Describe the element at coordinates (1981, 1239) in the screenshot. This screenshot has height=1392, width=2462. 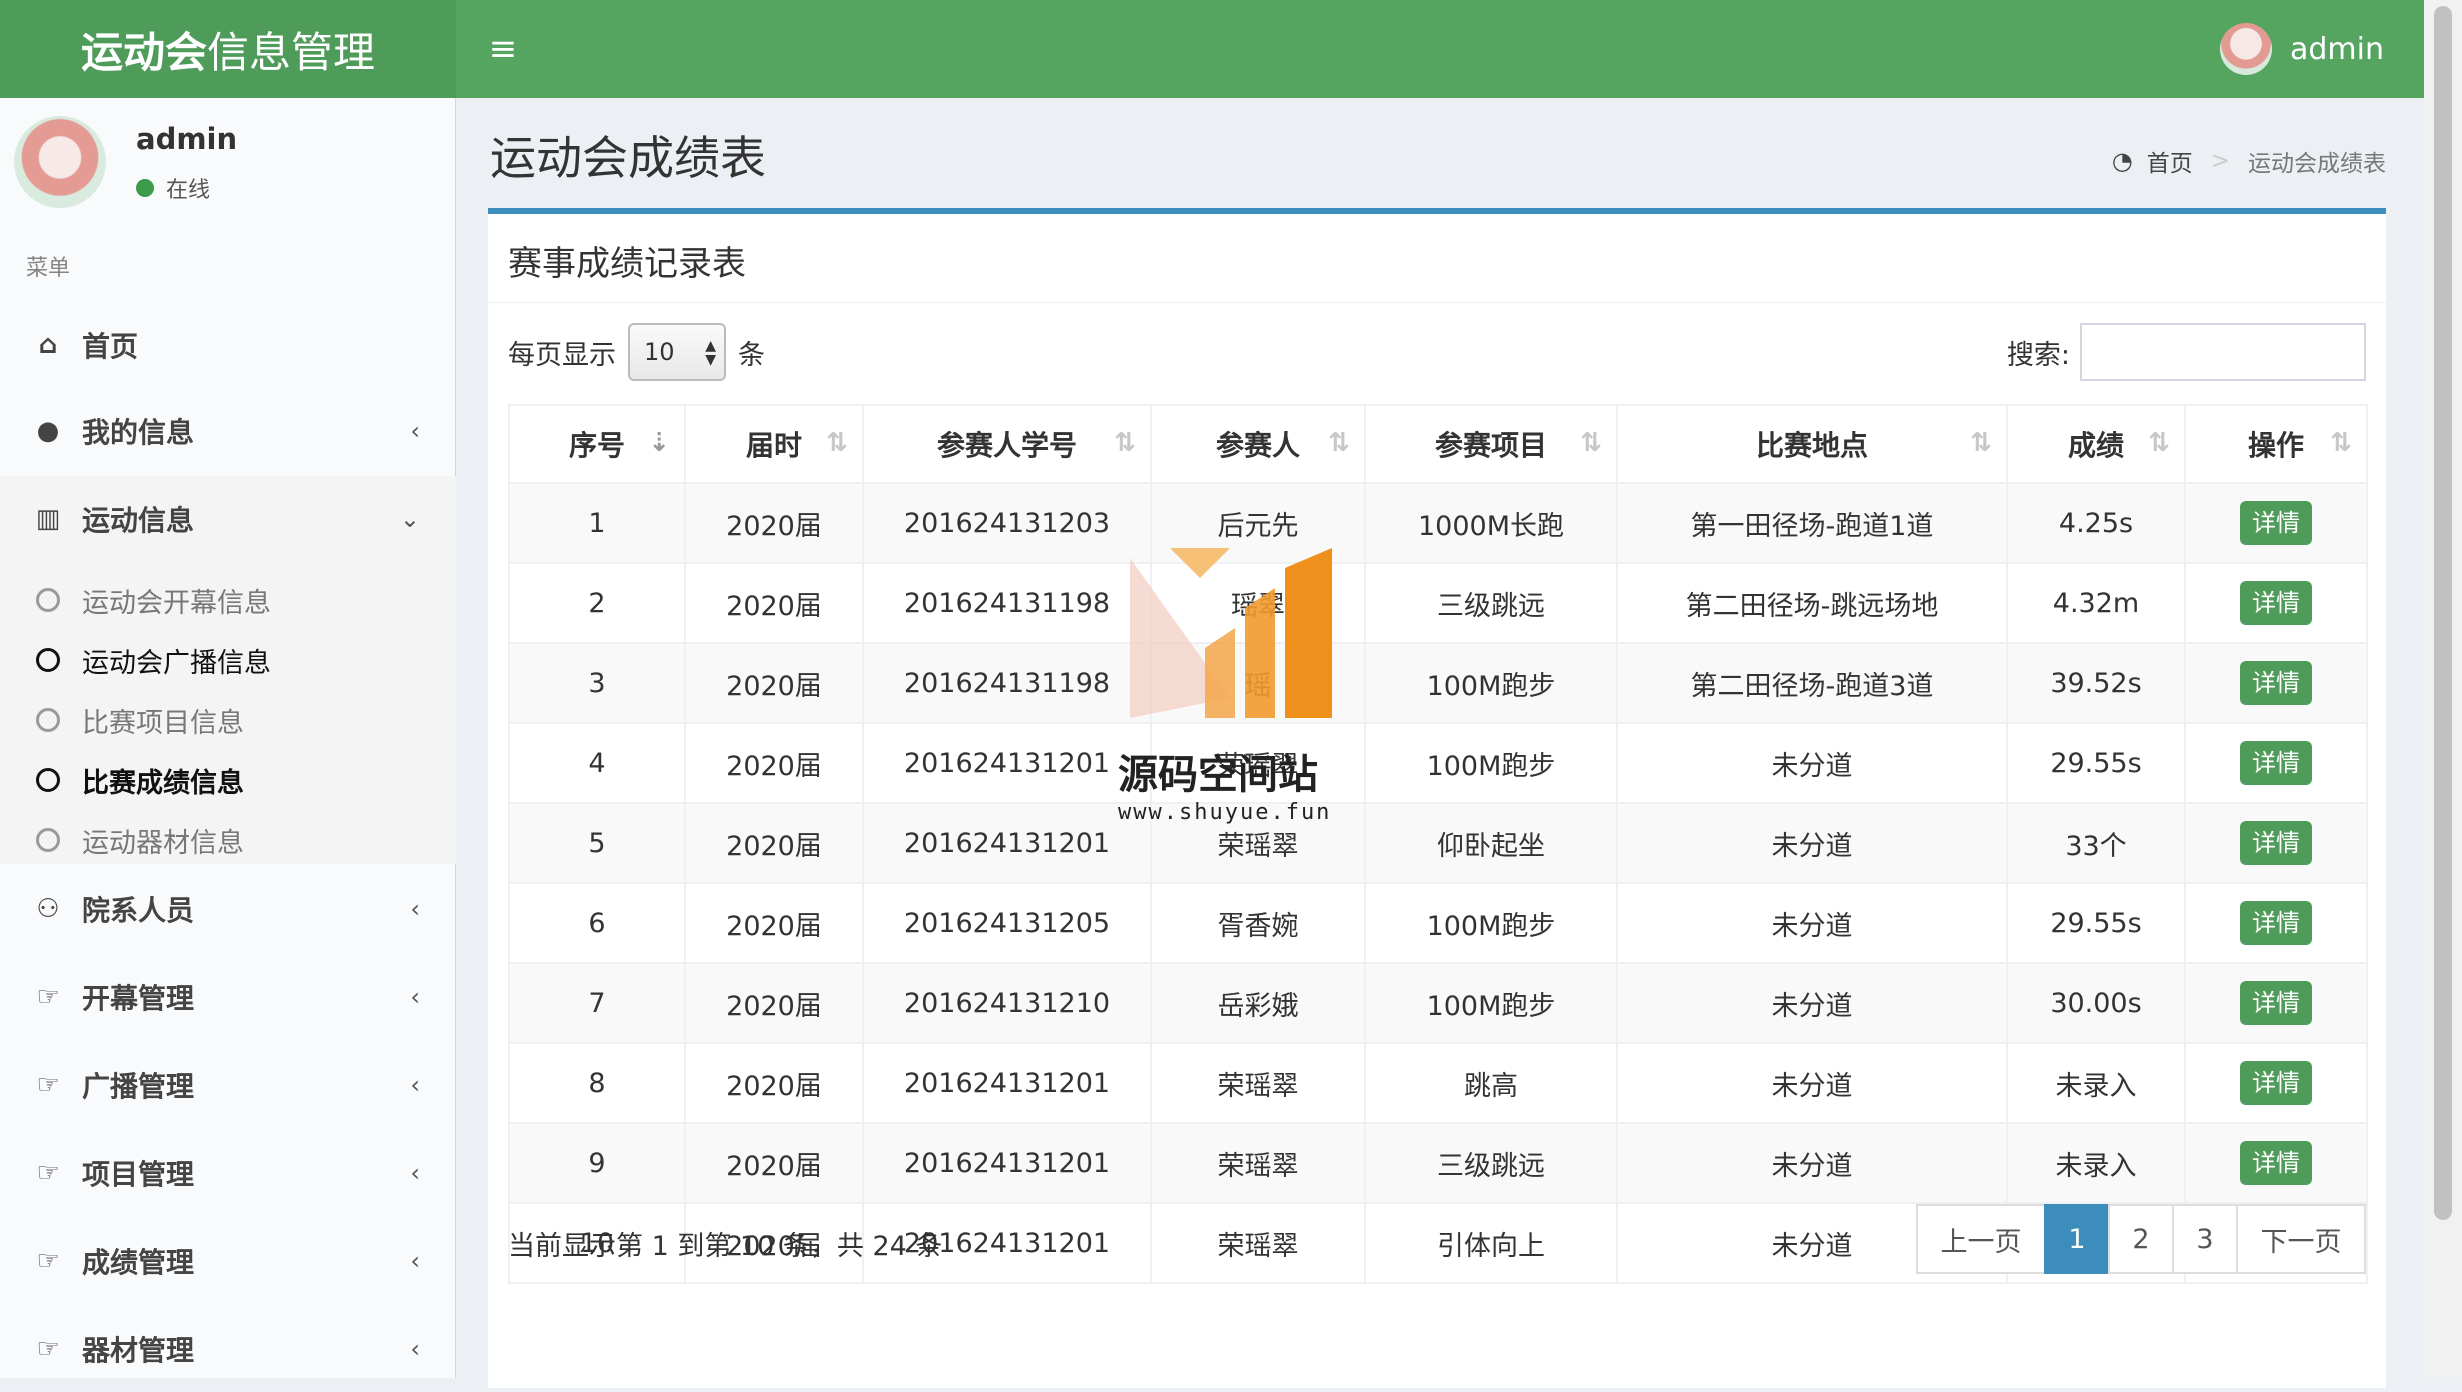
I see `prev-page-button: 上一页` at that location.